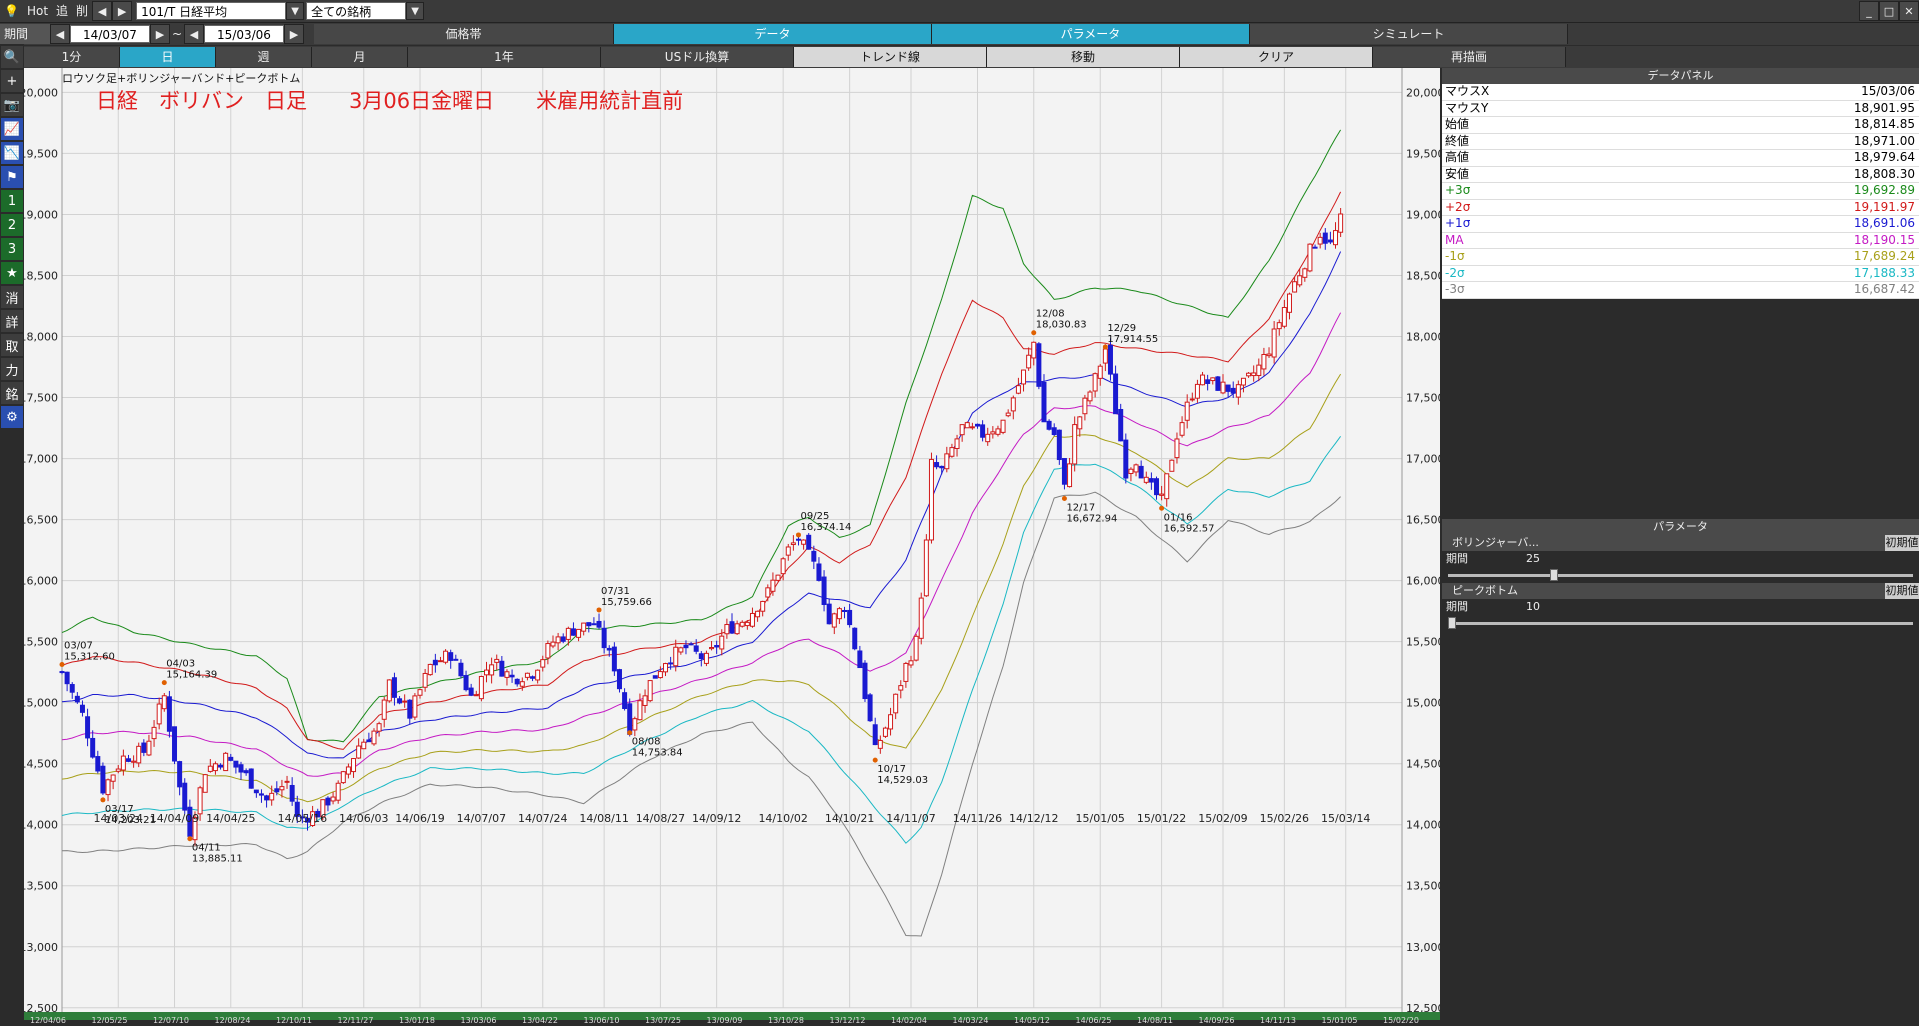 The width and height of the screenshot is (1919, 1026). What do you see at coordinates (12, 153) in the screenshot?
I see `candle-chart-icon: 📉` at bounding box center [12, 153].